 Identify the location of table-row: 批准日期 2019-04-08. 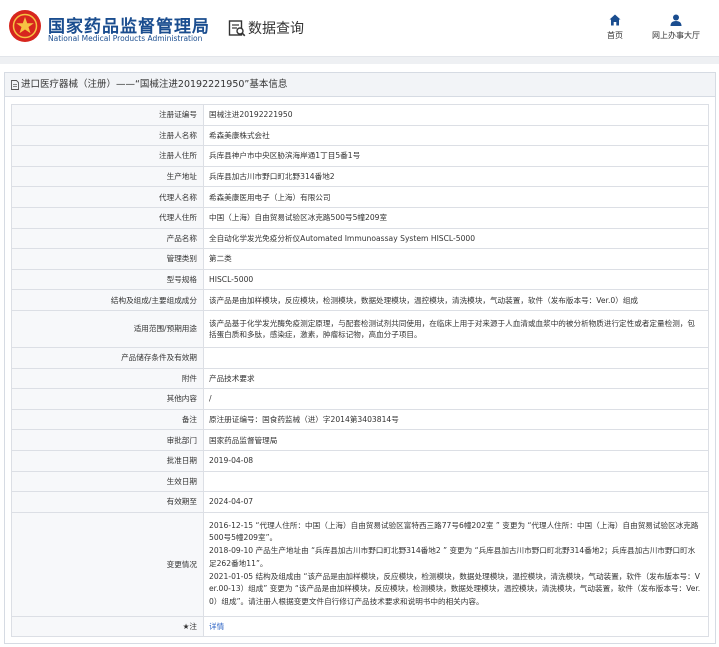
(360, 460).